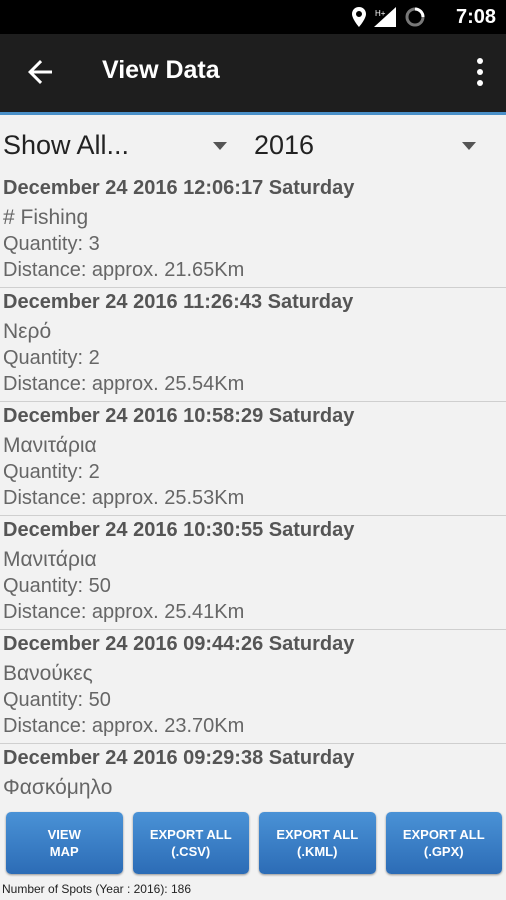  Describe the element at coordinates (179, 530) in the screenshot. I see `record-date: December 24 2016 10:30:55 Saturday` at that location.